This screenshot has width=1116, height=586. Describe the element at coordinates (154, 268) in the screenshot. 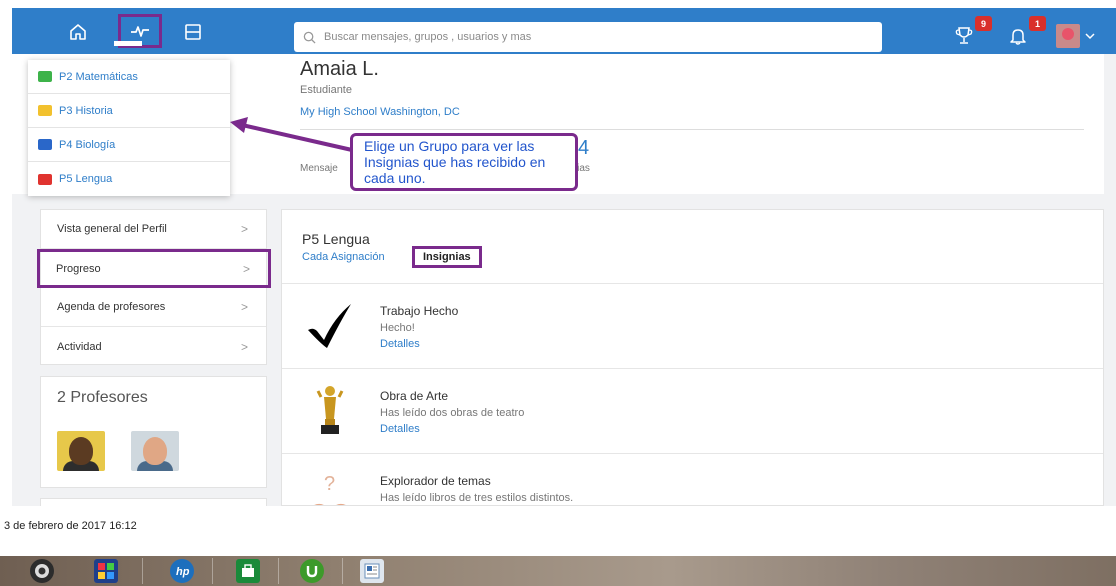

I see `nav-item-progress: Progreso >` at that location.